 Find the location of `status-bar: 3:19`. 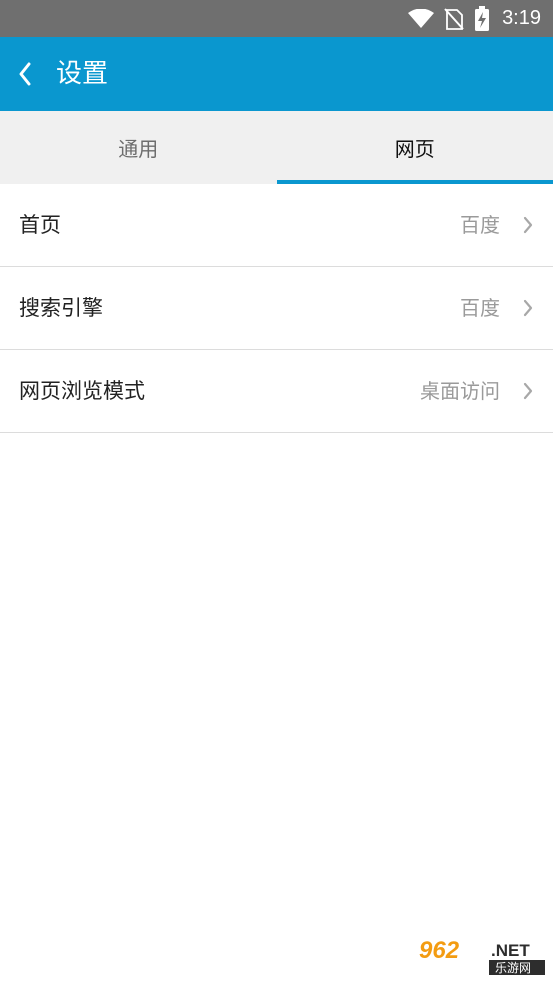

status-bar: 3:19 is located at coordinates (276, 18).